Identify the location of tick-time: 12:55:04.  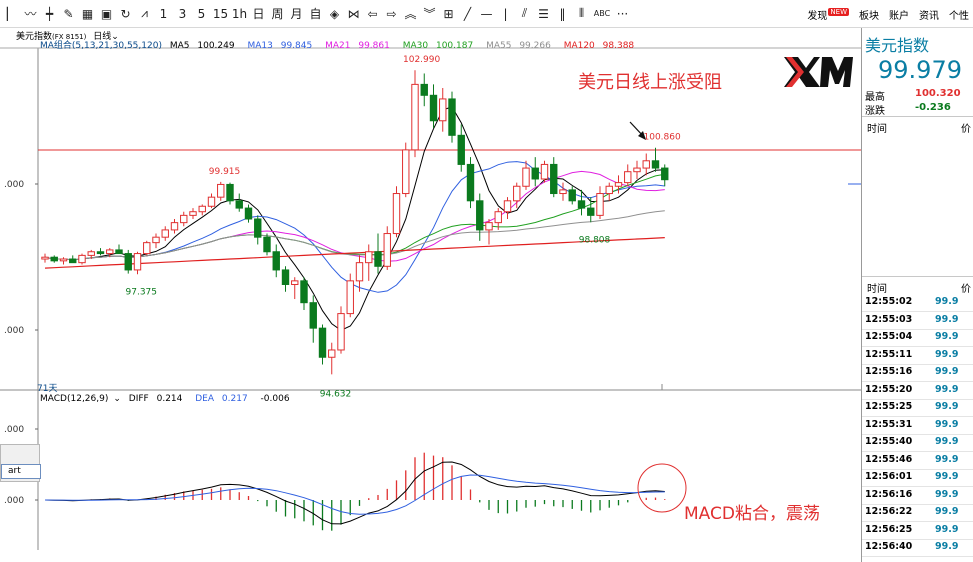
(889, 336).